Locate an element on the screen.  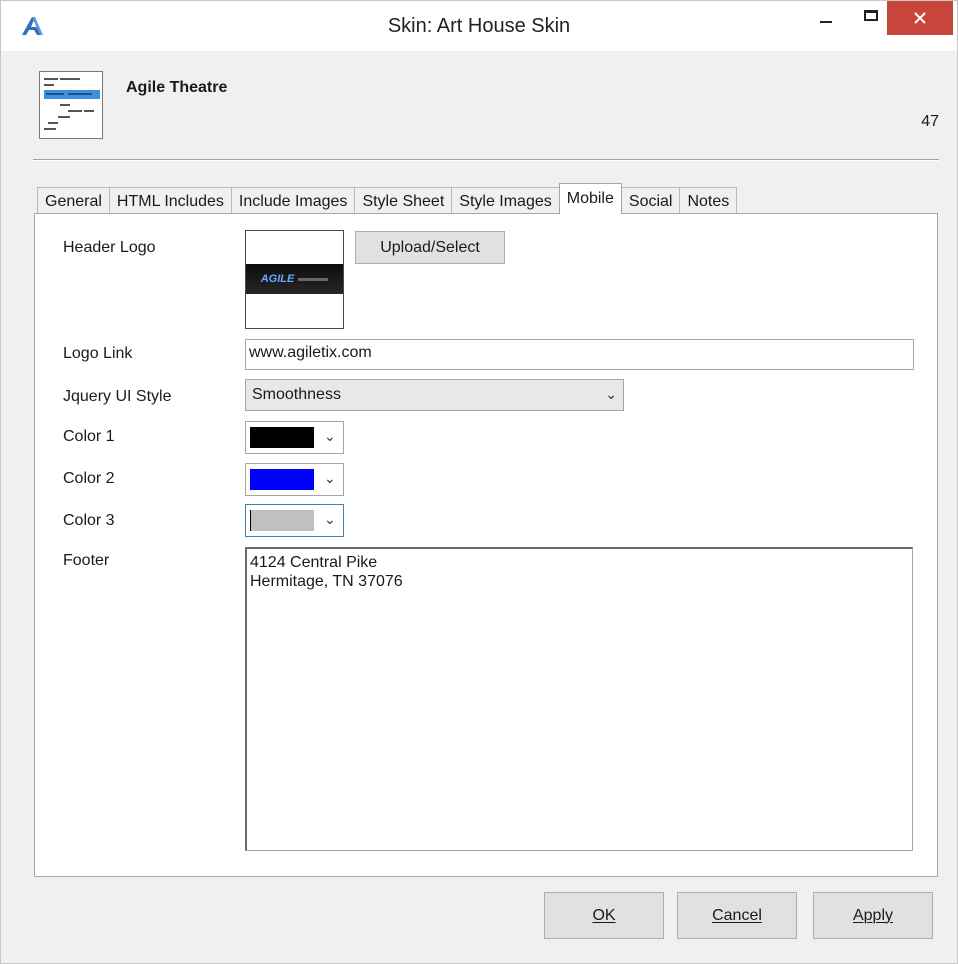
upload-select-button: Upload/Select is located at coordinates (430, 247).